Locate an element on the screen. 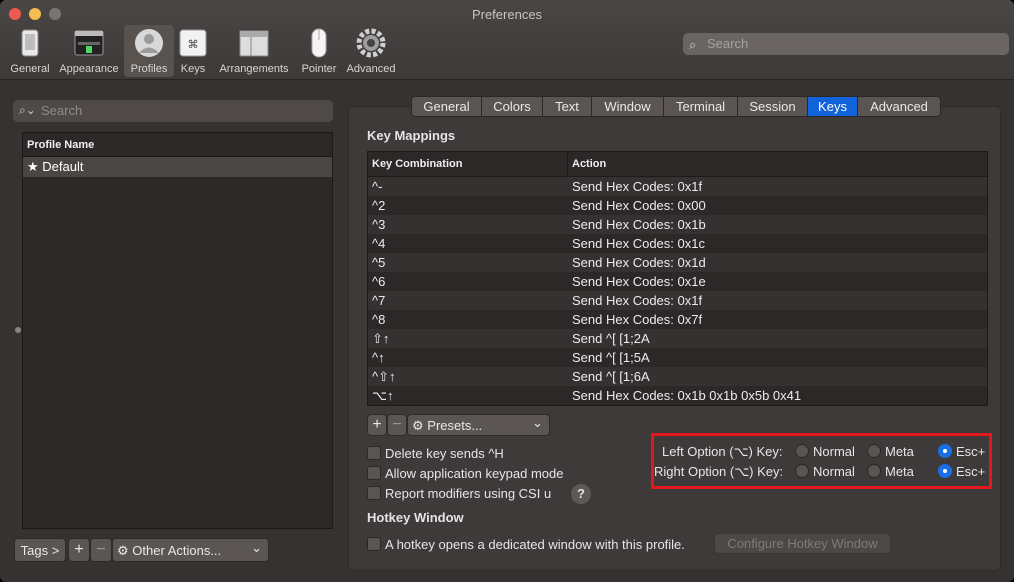 Image resolution: width=1014 pixels, height=582 pixels. presets-menu: ⚙ Presets... ⌄ is located at coordinates (478, 425).